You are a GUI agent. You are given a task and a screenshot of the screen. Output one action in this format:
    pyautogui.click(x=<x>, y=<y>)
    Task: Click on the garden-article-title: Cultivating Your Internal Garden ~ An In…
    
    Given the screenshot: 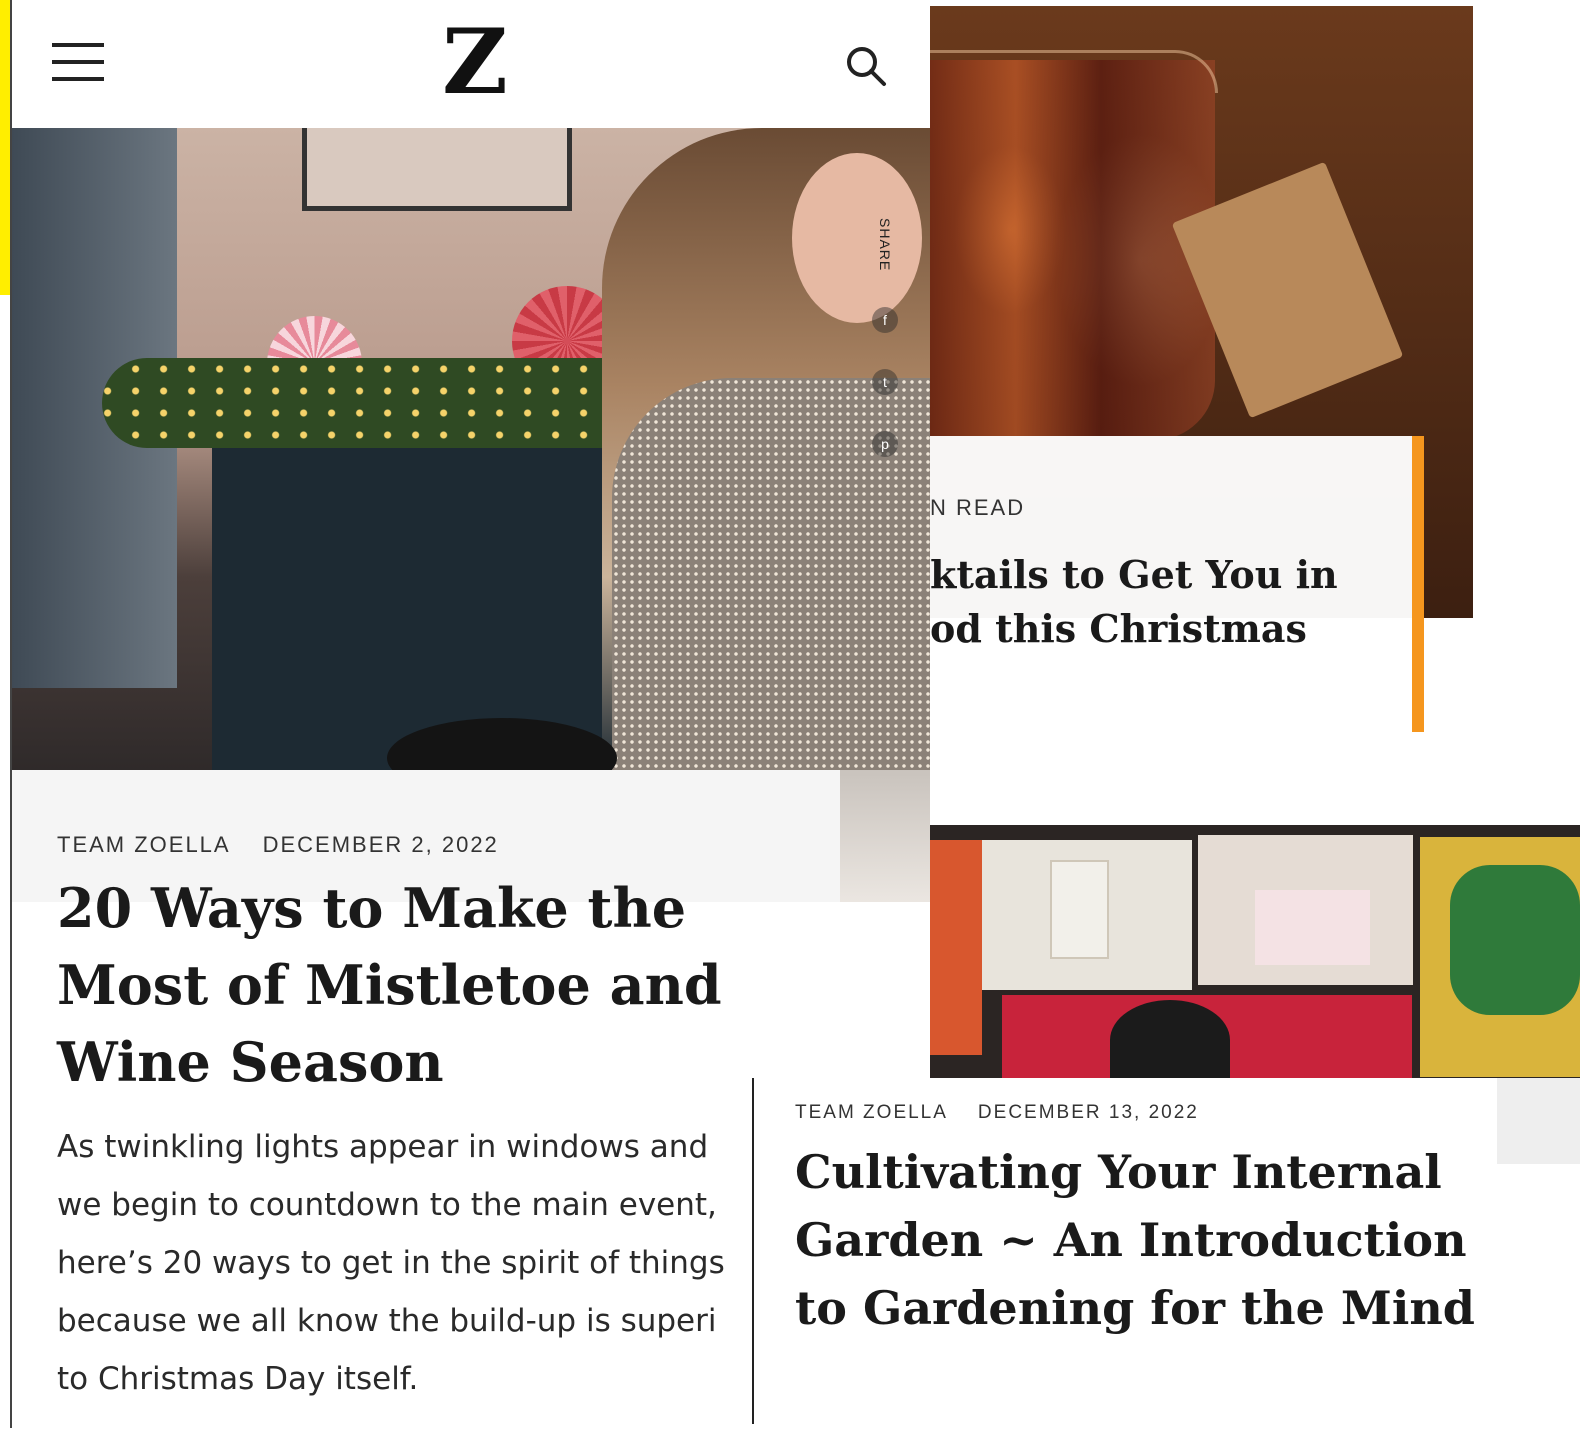 What is the action you would take?
    pyautogui.click(x=1140, y=1240)
    